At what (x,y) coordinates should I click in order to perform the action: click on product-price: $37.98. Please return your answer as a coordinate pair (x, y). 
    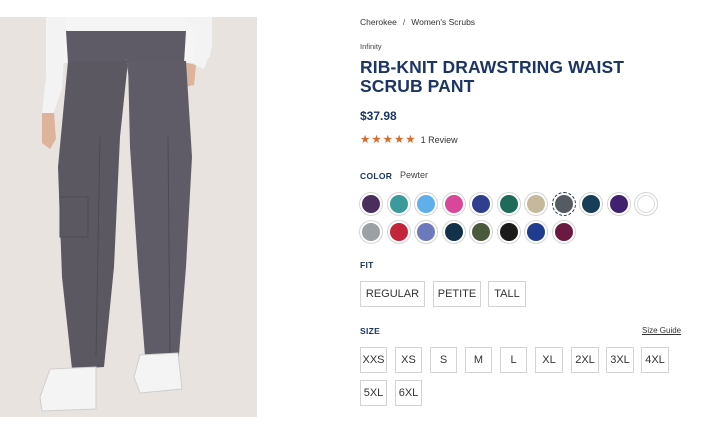
    Looking at the image, I should click on (378, 116).